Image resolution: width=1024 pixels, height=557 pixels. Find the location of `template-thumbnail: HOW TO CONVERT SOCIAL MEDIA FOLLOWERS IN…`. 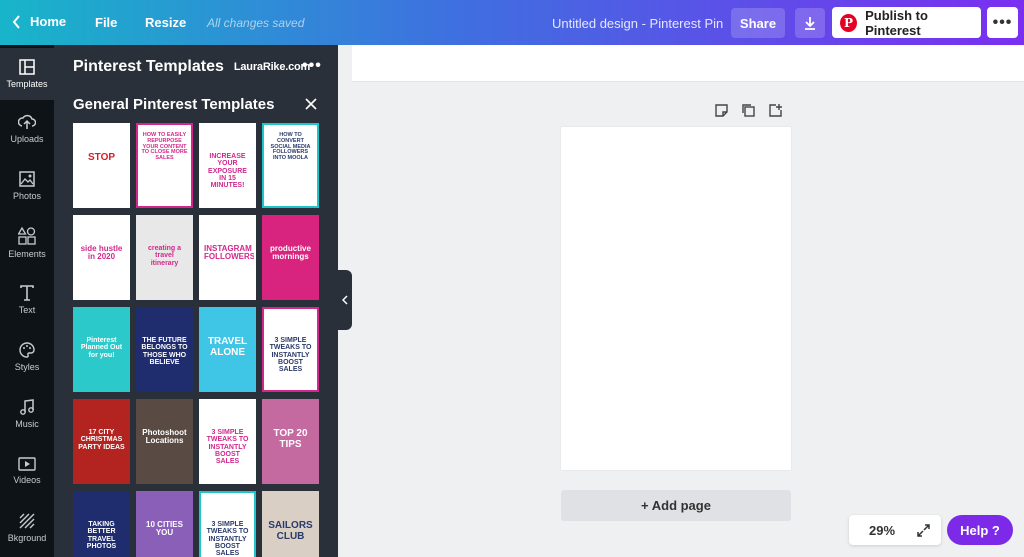

template-thumbnail: HOW TO CONVERT SOCIAL MEDIA FOLLOWERS IN… is located at coordinates (290, 165).